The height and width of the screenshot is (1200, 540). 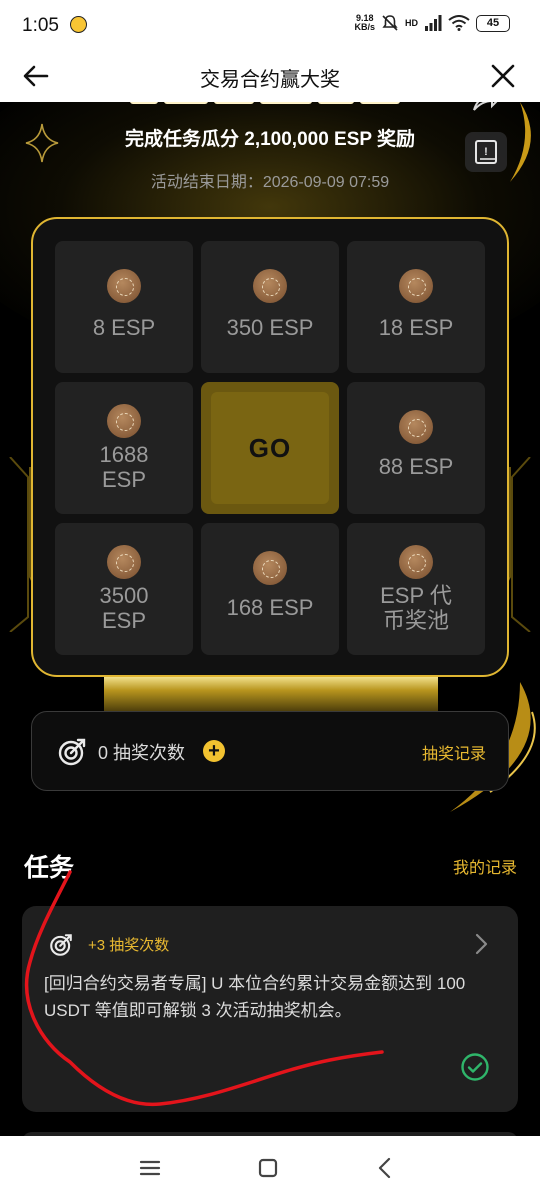 What do you see at coordinates (416, 466) in the screenshot?
I see `prize-label: 88 ESP` at bounding box center [416, 466].